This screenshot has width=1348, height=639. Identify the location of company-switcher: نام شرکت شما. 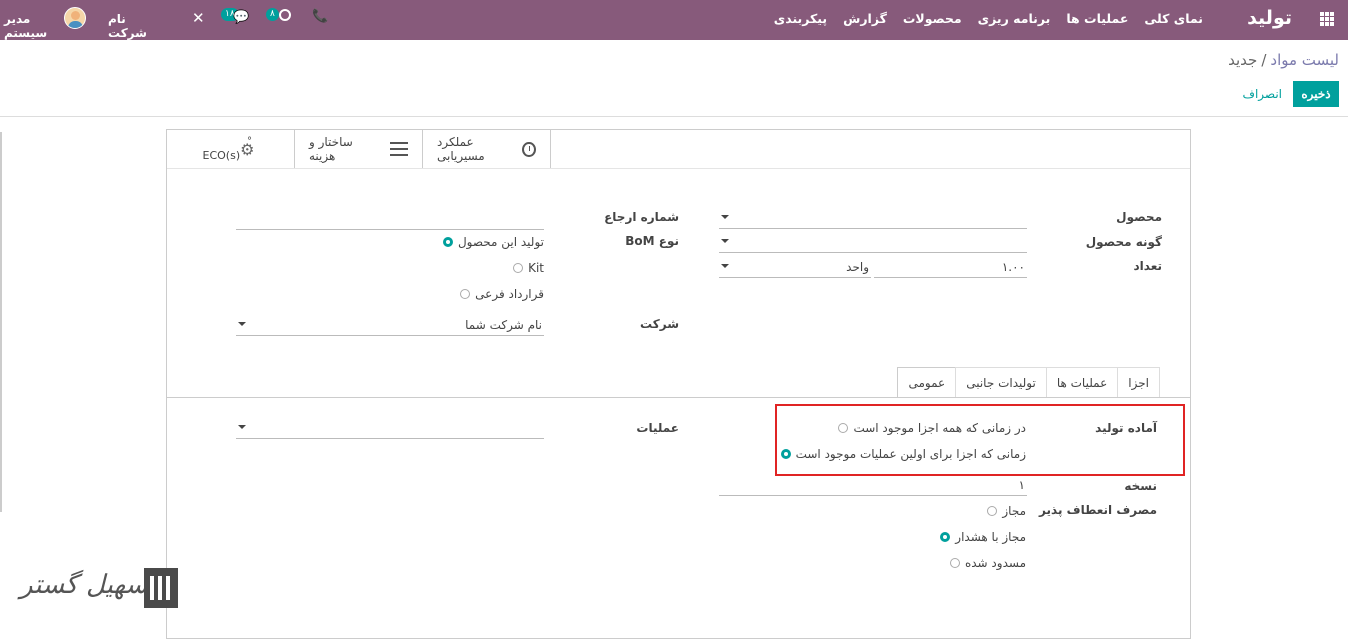
(127, 33).